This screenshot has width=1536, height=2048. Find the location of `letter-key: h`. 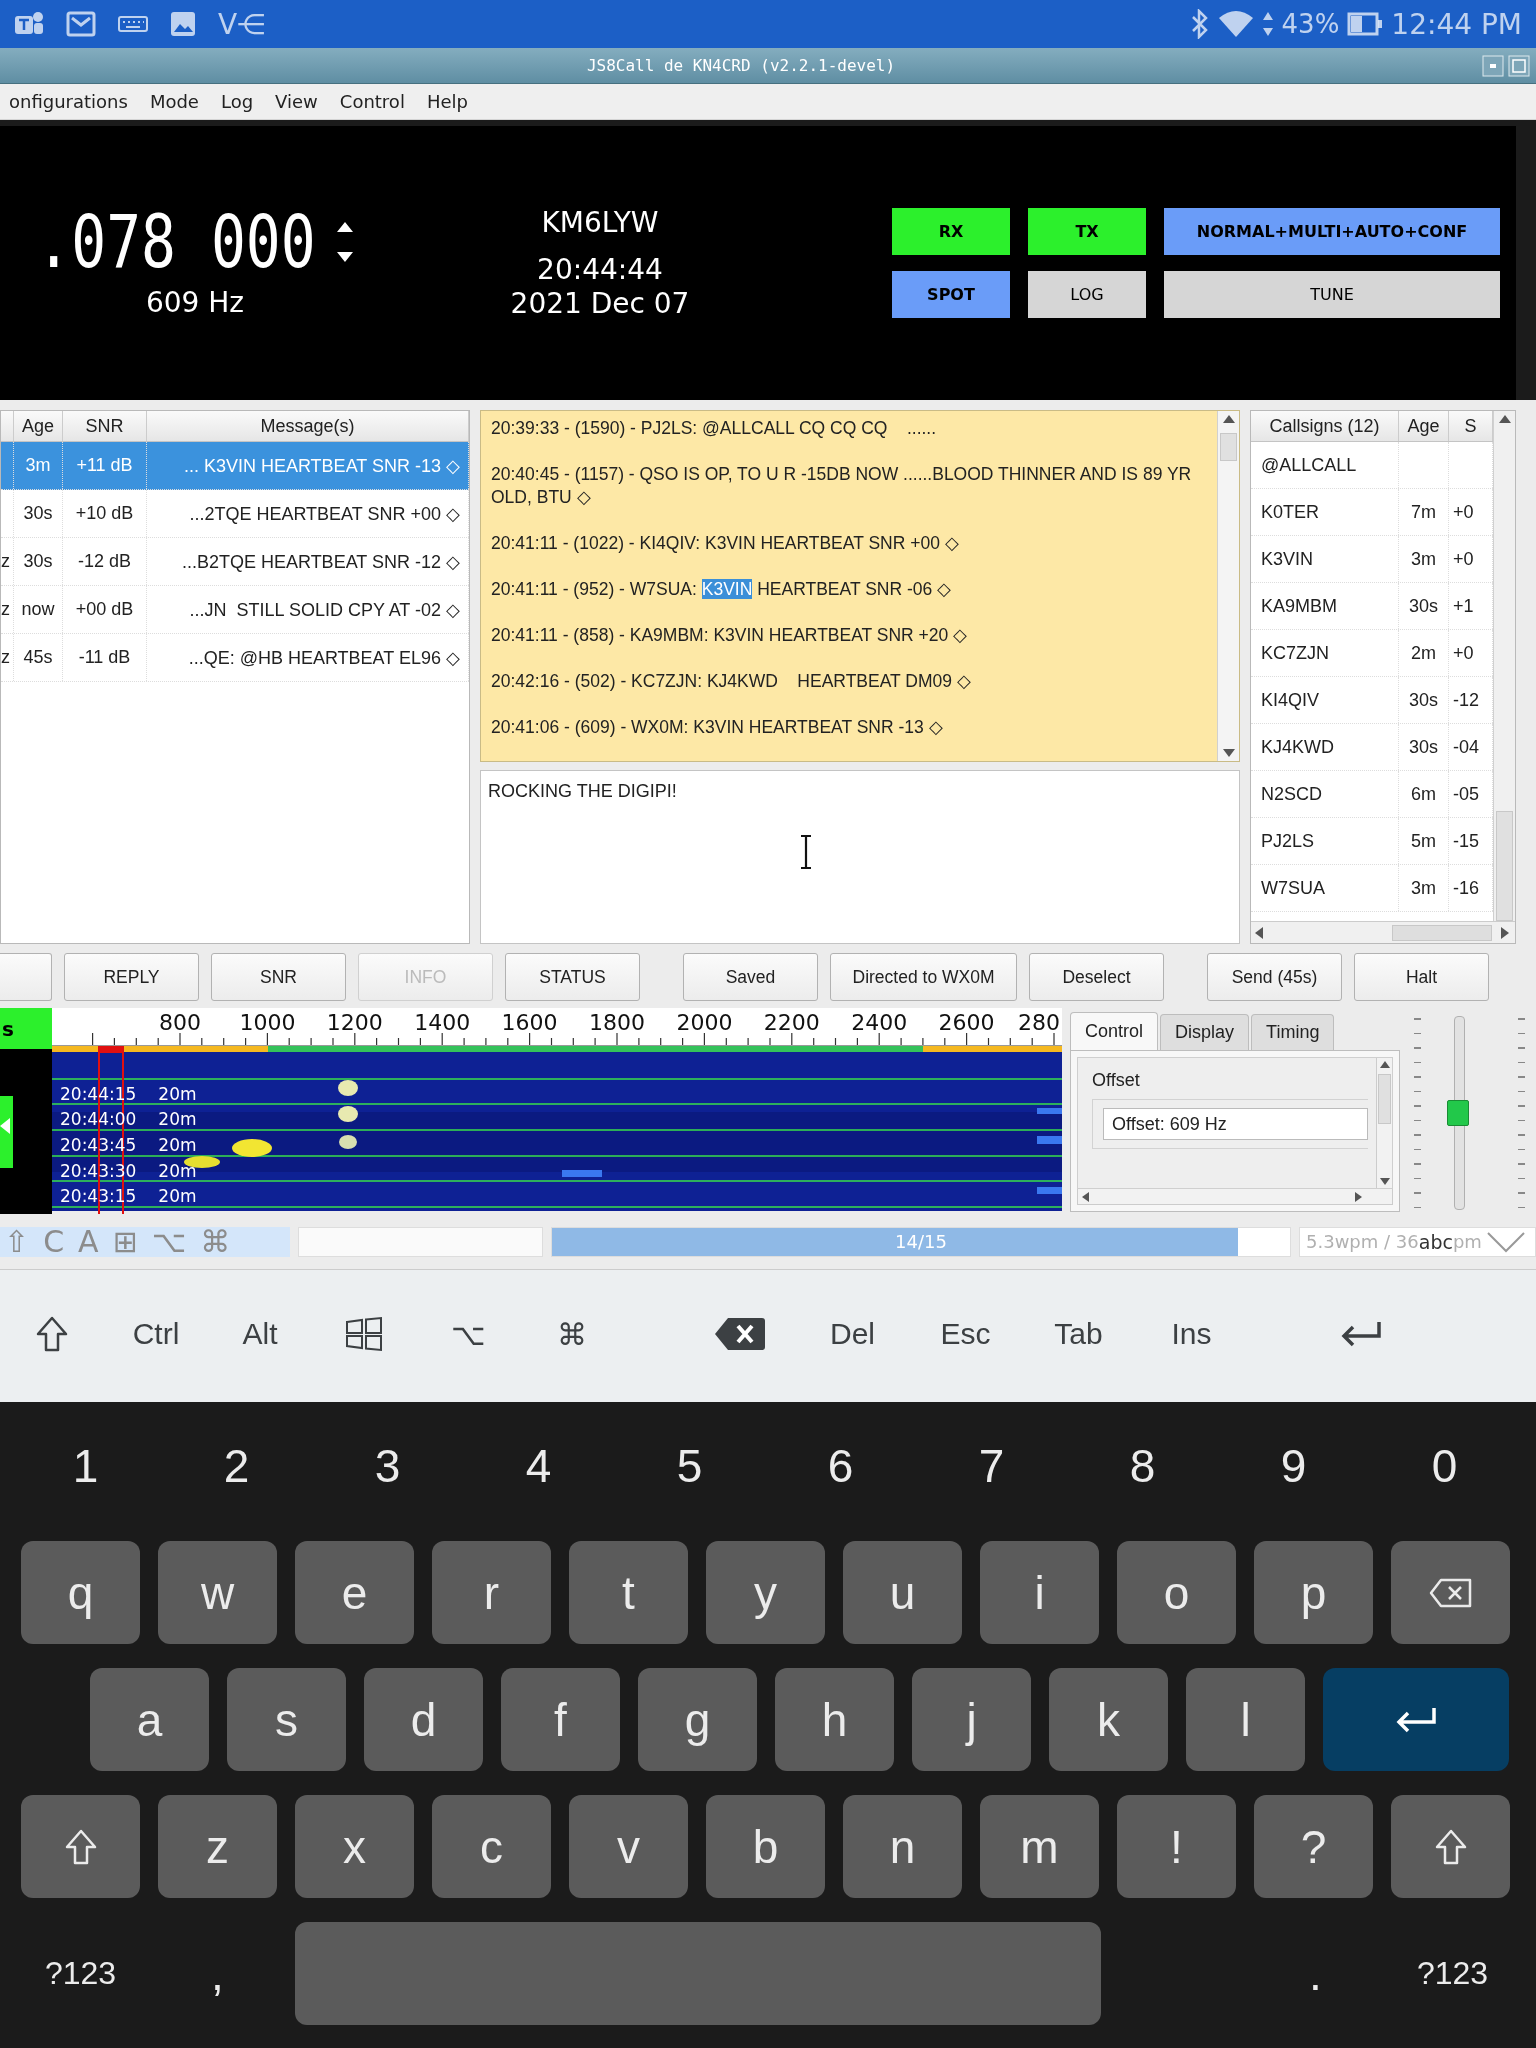

letter-key: h is located at coordinates (834, 1719).